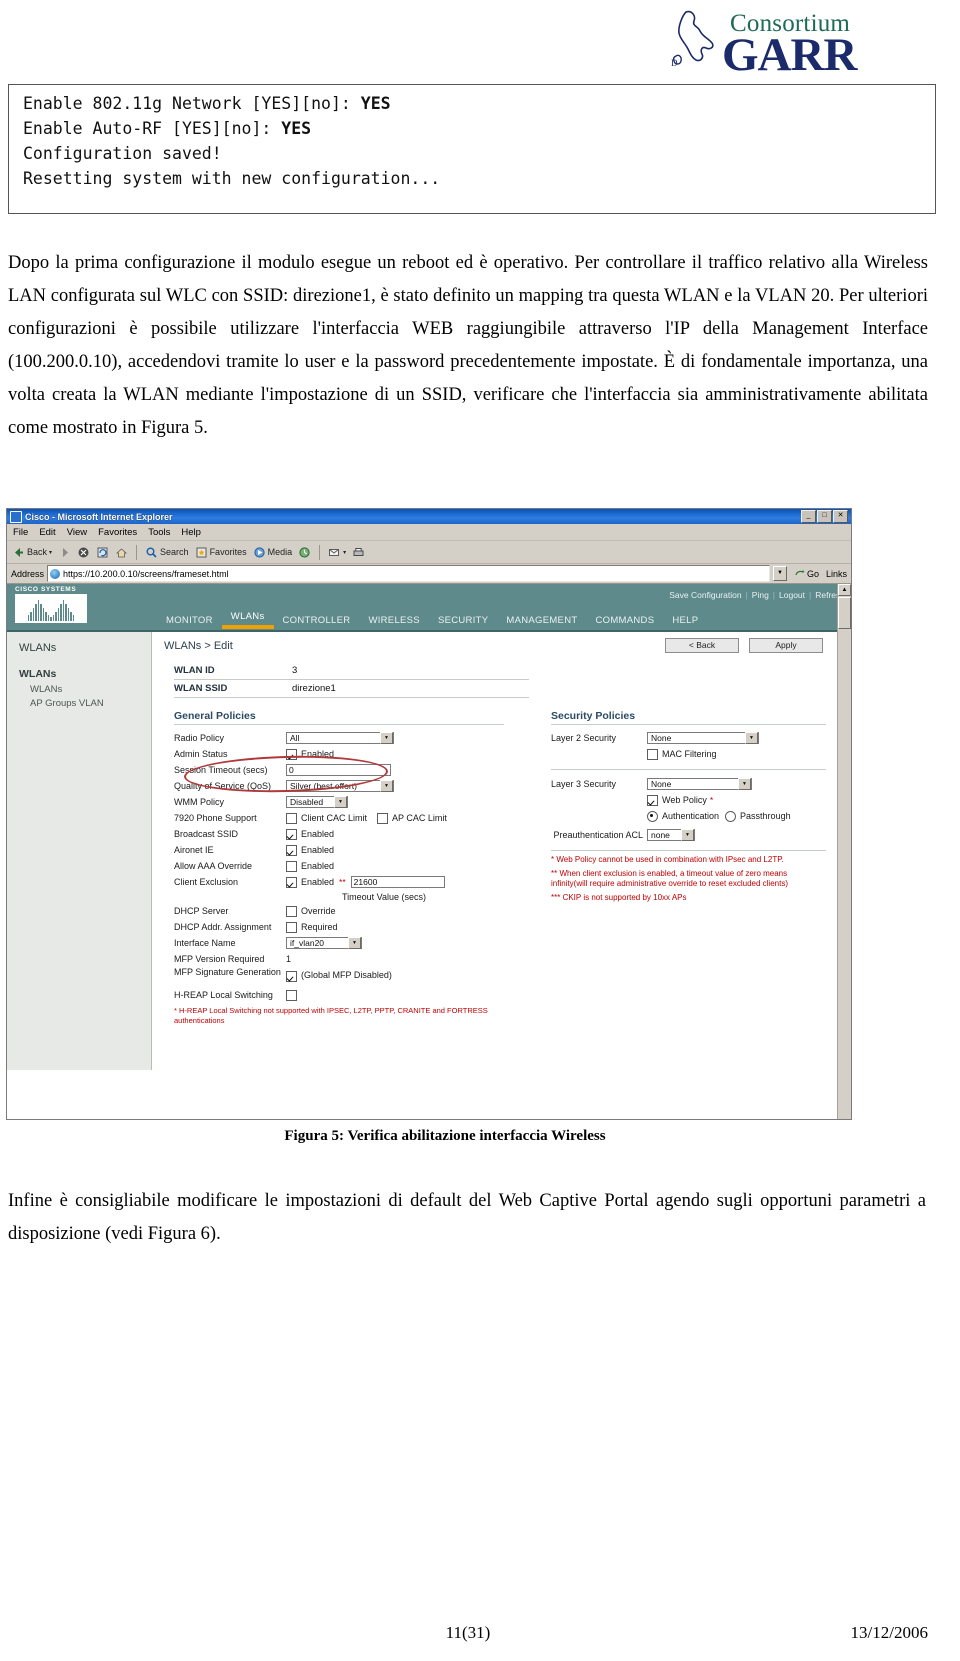 The image size is (960, 1661). What do you see at coordinates (786, 645) in the screenshot?
I see `apply-button: Apply` at bounding box center [786, 645].